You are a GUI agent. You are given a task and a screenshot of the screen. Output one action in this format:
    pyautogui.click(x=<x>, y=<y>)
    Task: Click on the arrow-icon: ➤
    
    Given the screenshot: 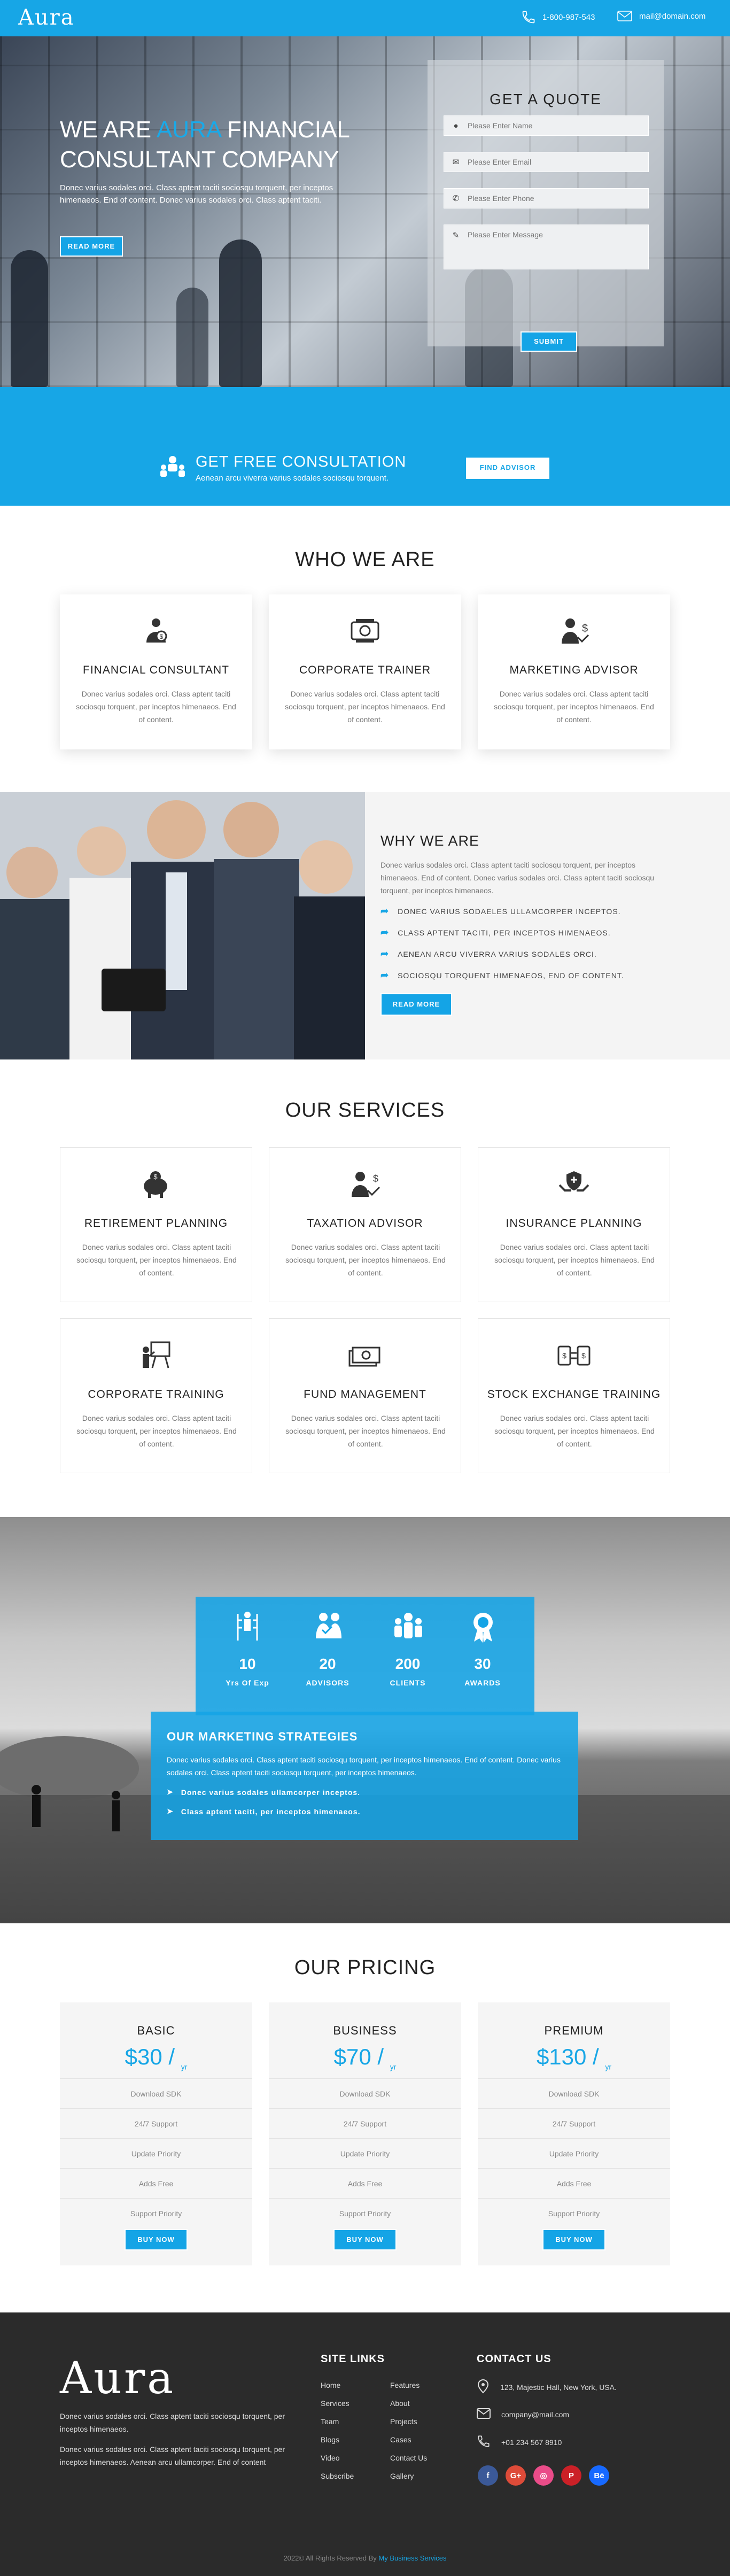 What is the action you would take?
    pyautogui.click(x=170, y=1792)
    